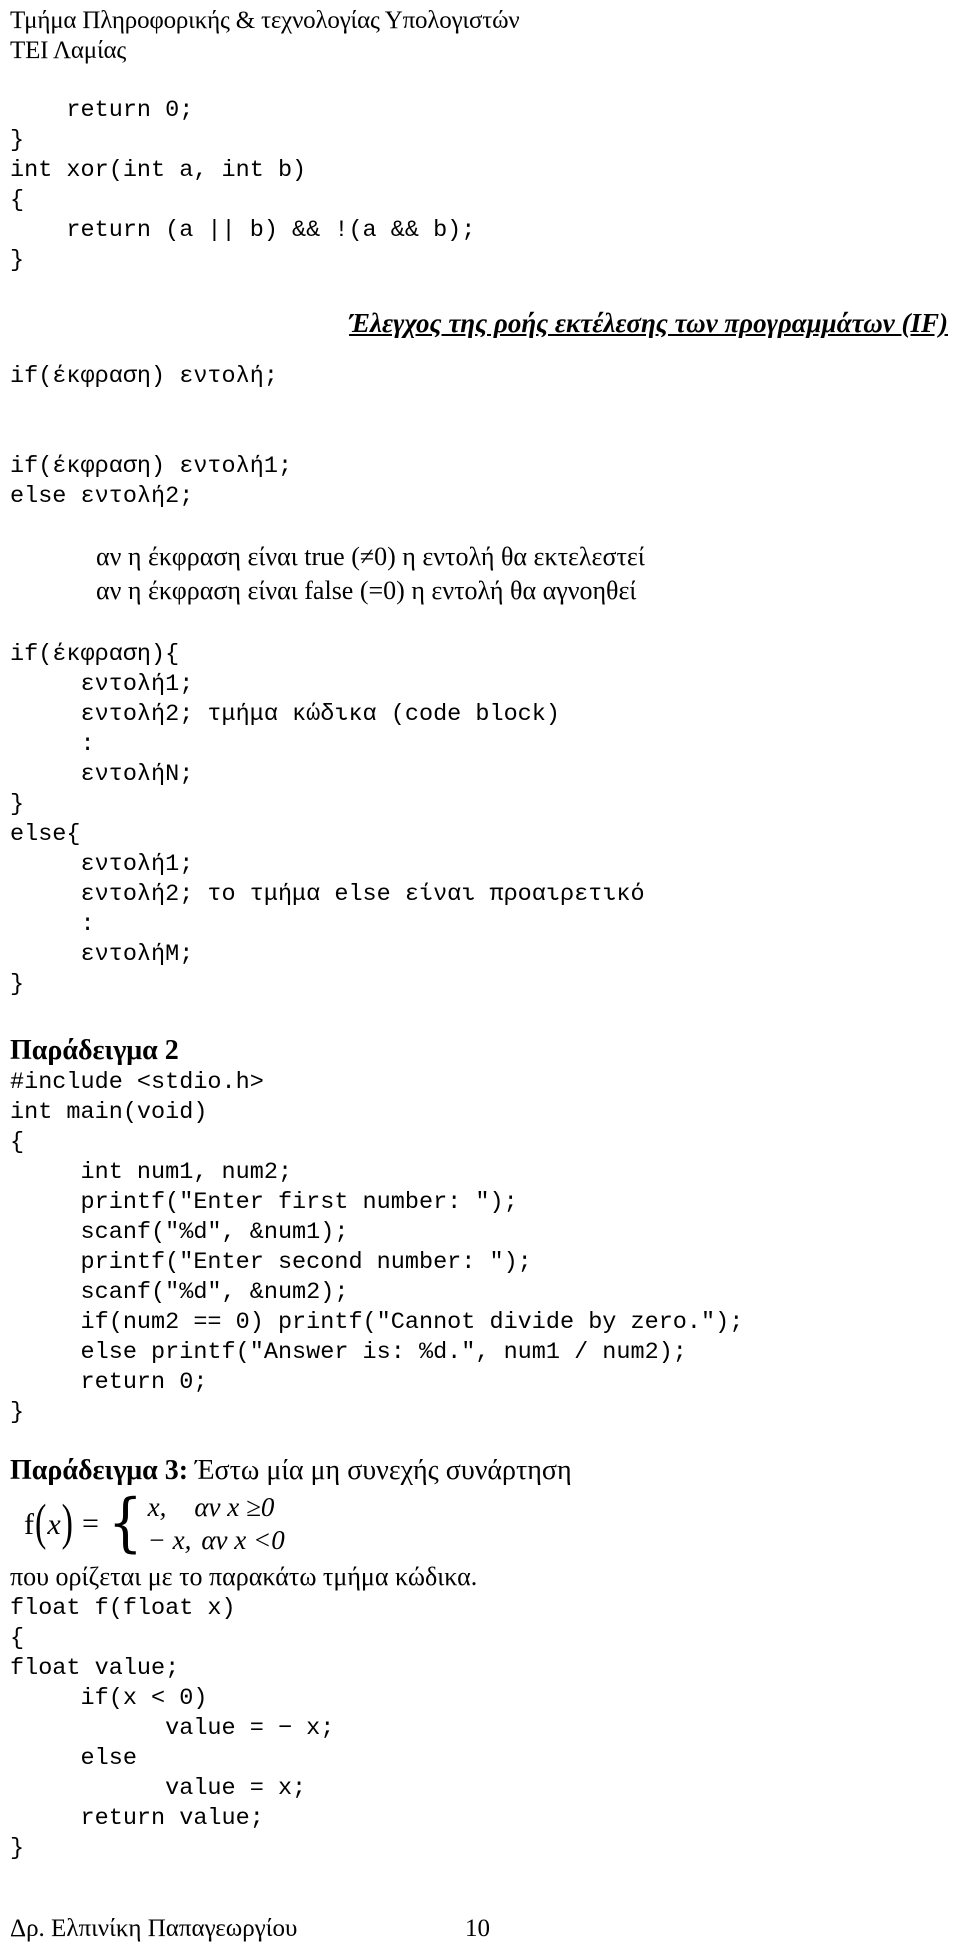 The image size is (960, 1958). What do you see at coordinates (151, 1172) in the screenshot?
I see `code-line: int num1, num2;` at bounding box center [151, 1172].